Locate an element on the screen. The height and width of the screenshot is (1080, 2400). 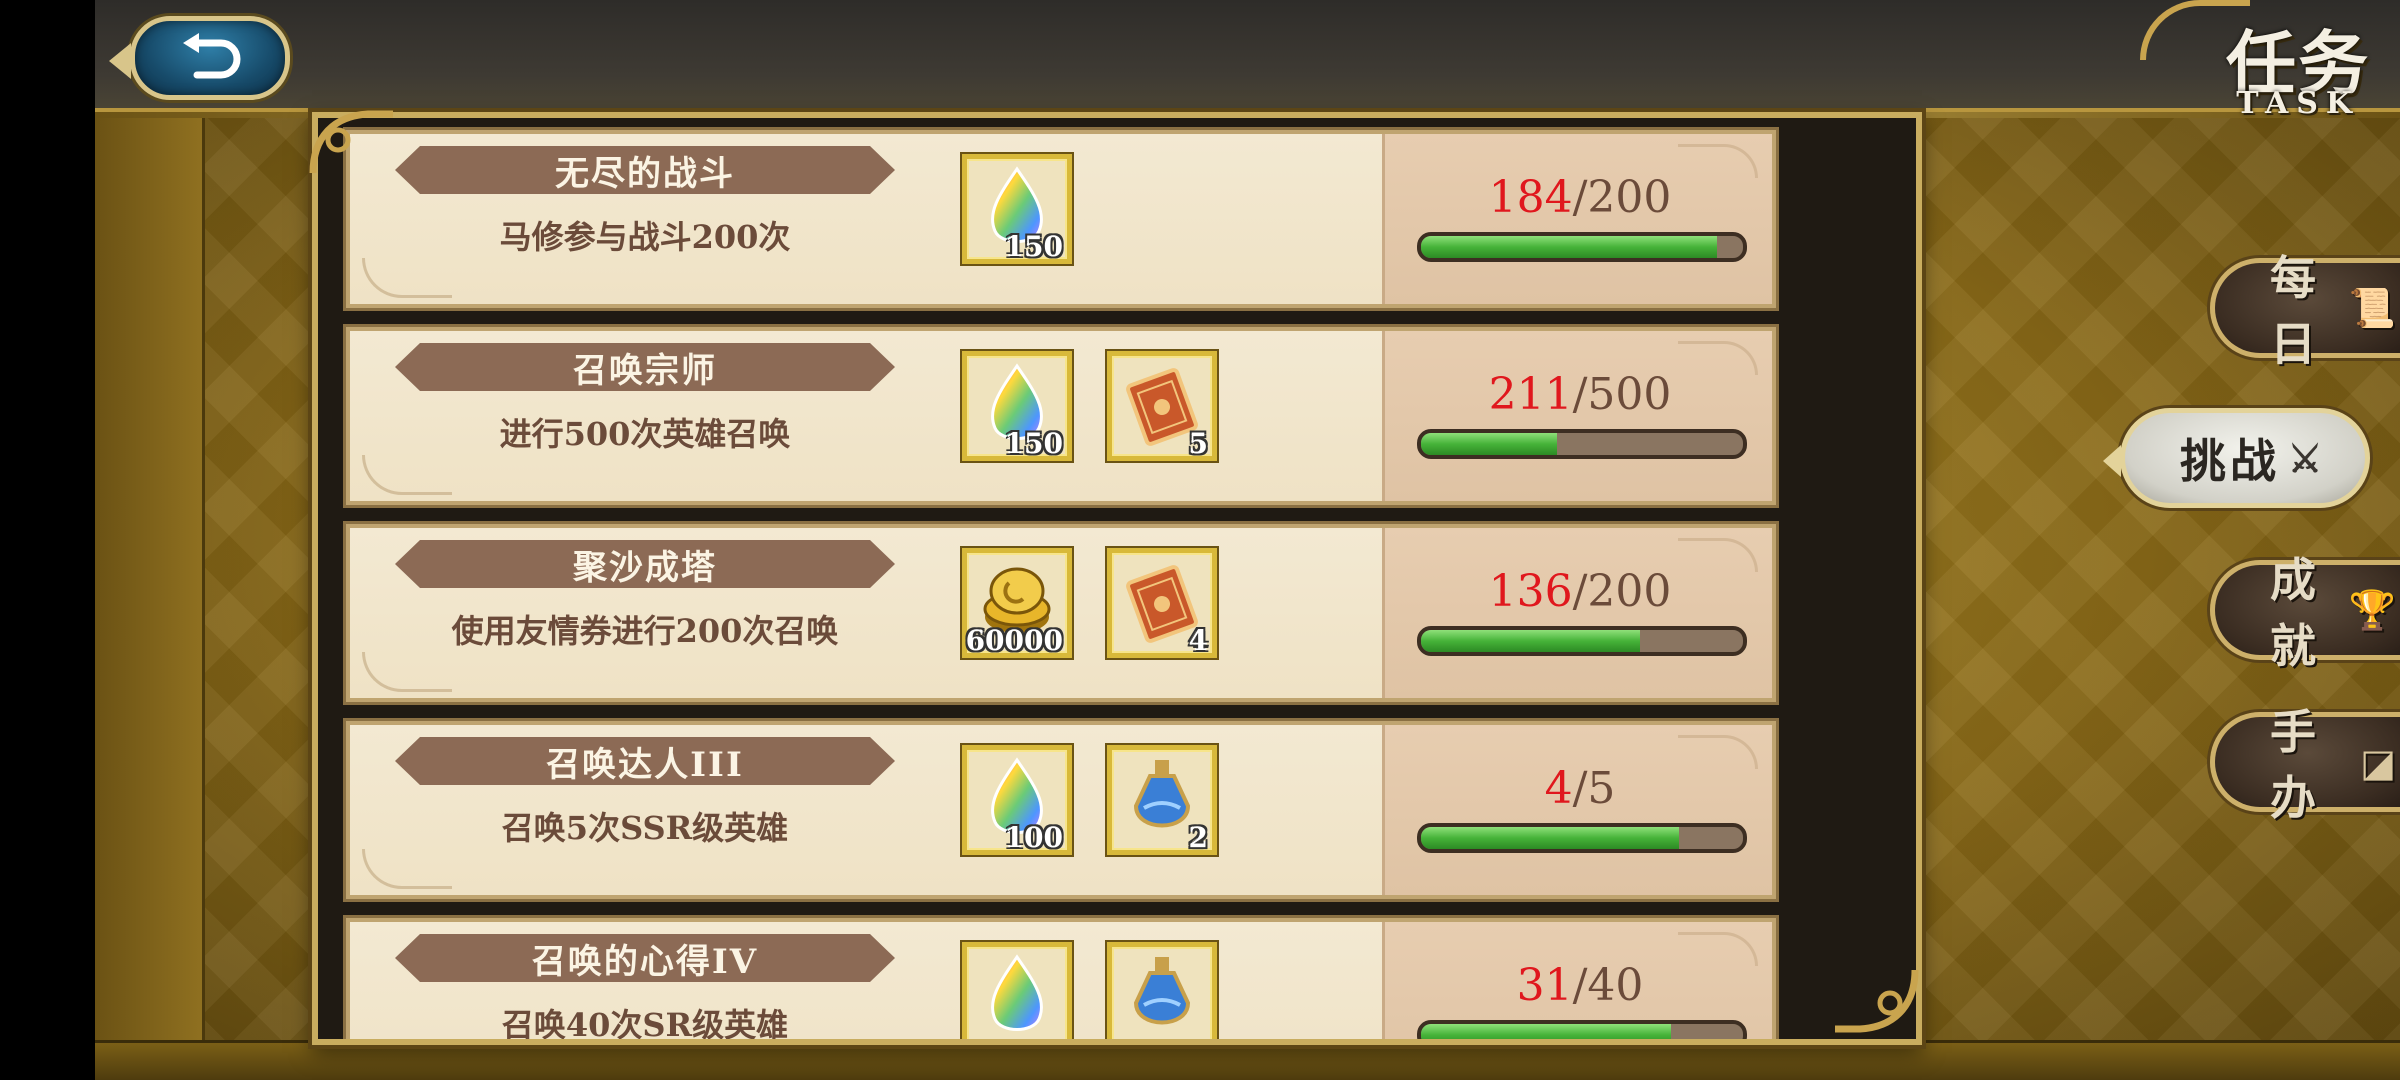
task-title: 召唤达人III is located at coordinates (645, 764).